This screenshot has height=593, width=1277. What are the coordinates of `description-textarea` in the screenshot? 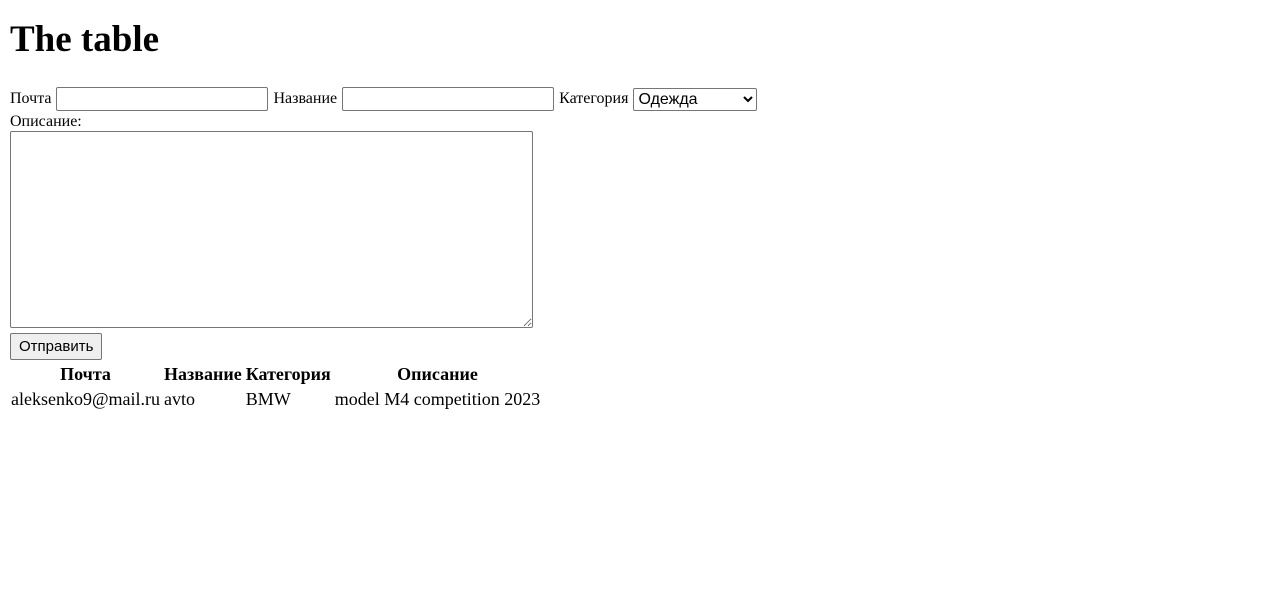 It's located at (271, 229).